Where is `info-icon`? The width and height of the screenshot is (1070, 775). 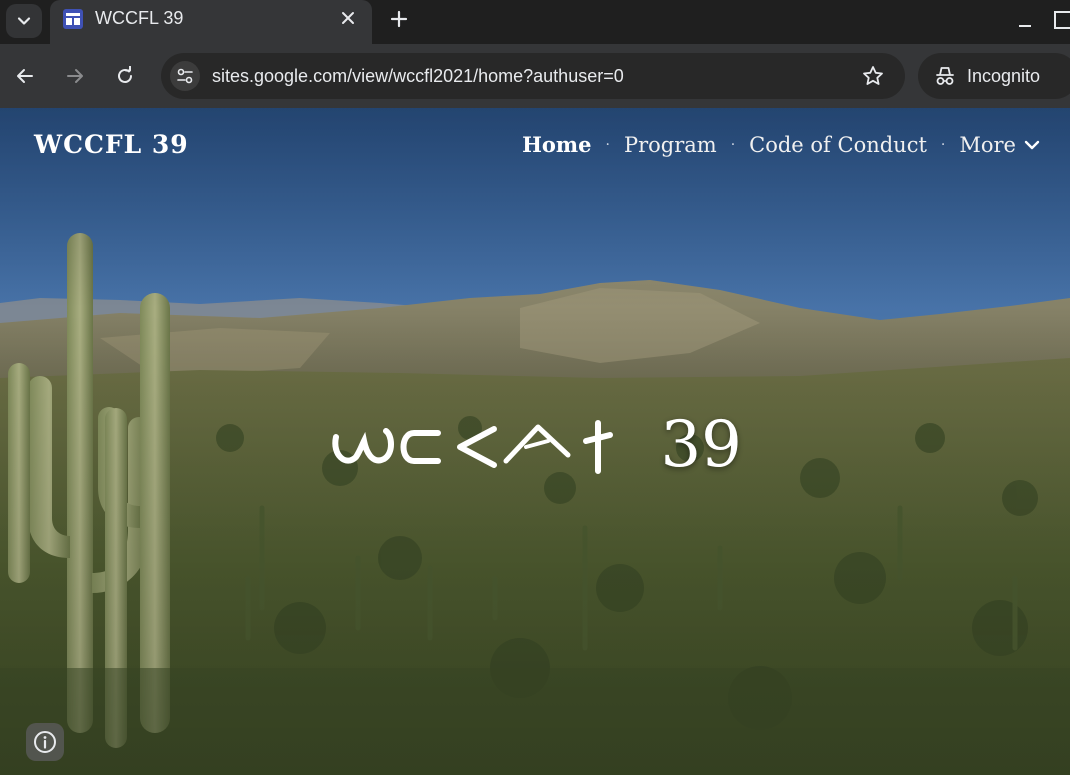
info-icon is located at coordinates (45, 742).